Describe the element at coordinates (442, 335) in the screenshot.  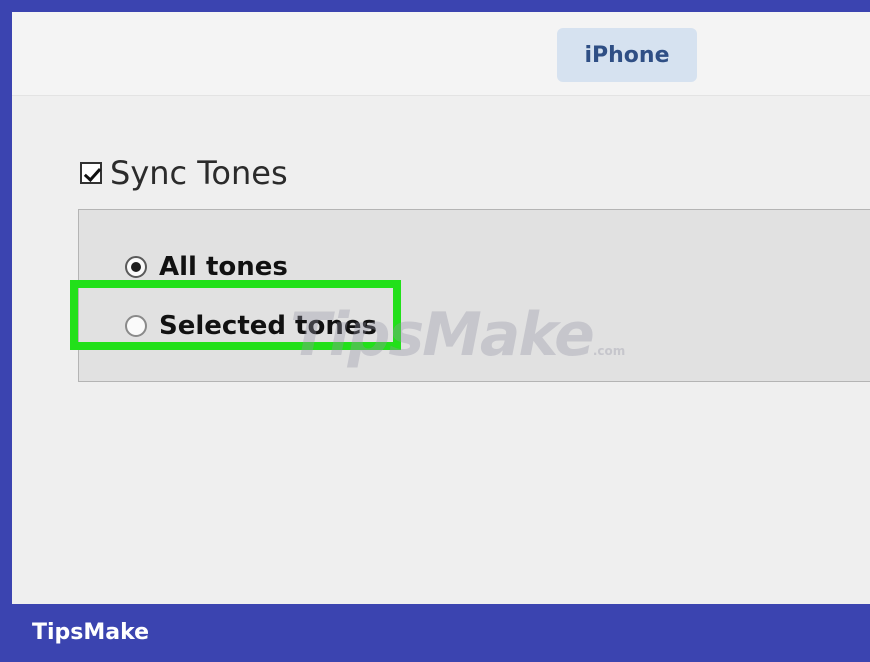
I see `watermark-text: TipsMake` at that location.